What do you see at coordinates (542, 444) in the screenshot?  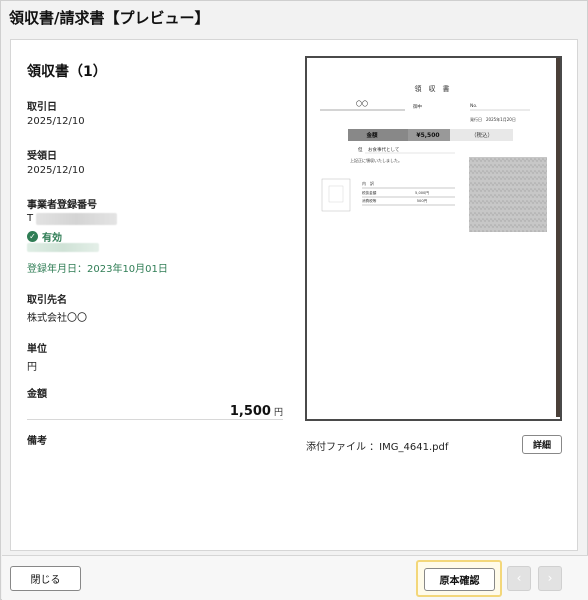 I see `detail-button: 詳細` at bounding box center [542, 444].